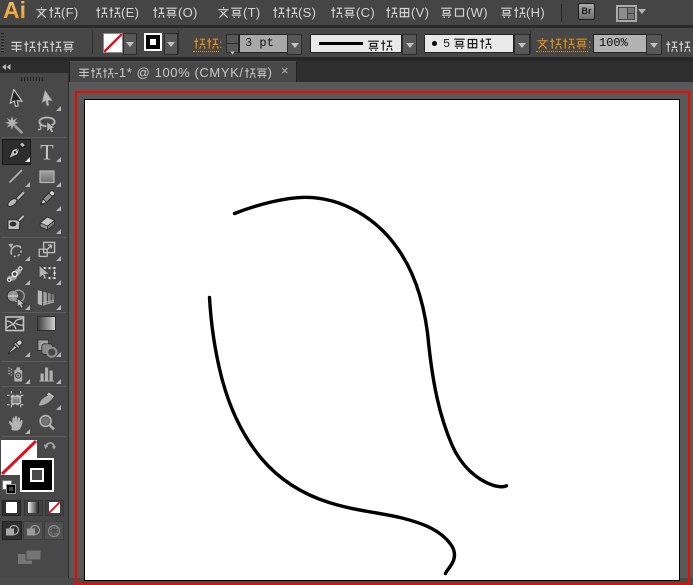 Image resolution: width=693 pixels, height=585 pixels. What do you see at coordinates (47, 151) in the screenshot?
I see `svg-text: T` at bounding box center [47, 151].